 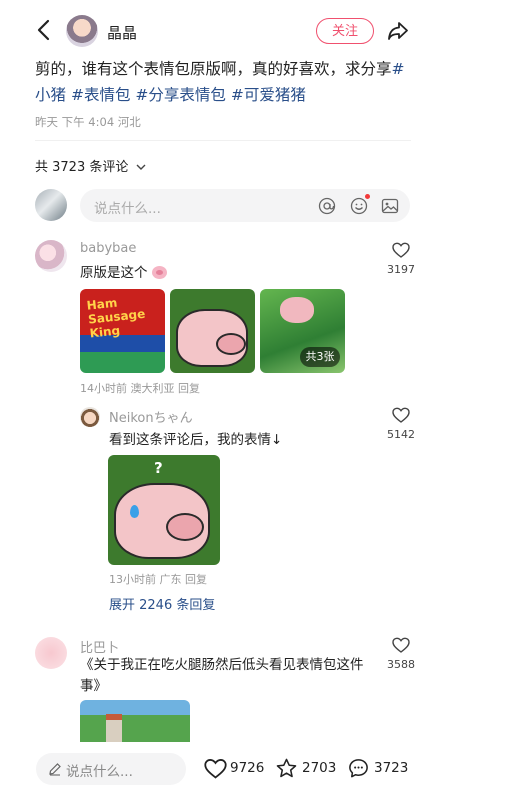 I want to click on comment-text: 《关于我正在吃火腿肠然后低头看见表情包这件事》, so click(x=222, y=675).